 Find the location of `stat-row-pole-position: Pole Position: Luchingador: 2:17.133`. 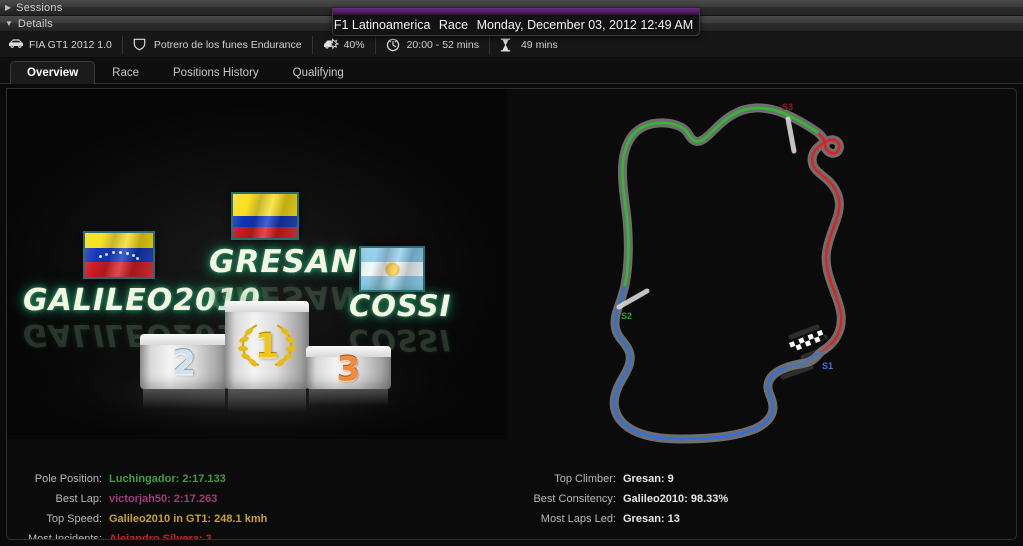

stat-row-pole-position: Pole Position: Luchingador: 2:17.133 is located at coordinates (141, 479).